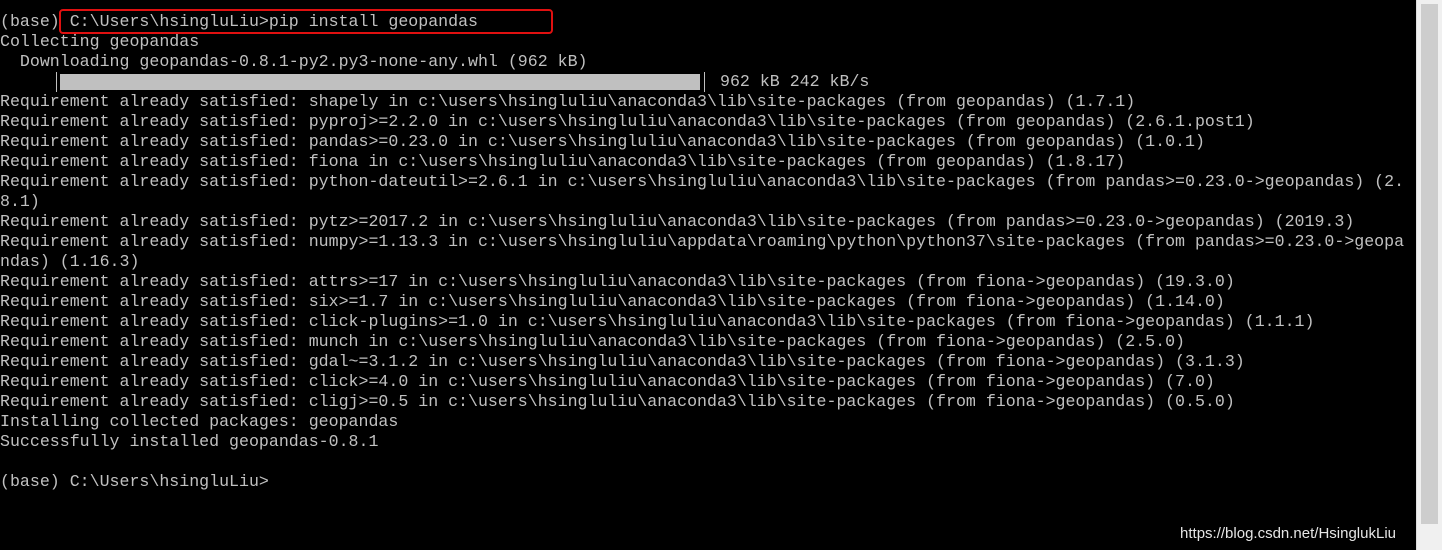 Image resolution: width=1442 pixels, height=550 pixels. Describe the element at coordinates (70, 261) in the screenshot. I see `output-line: ndas) (1.16.3)` at that location.